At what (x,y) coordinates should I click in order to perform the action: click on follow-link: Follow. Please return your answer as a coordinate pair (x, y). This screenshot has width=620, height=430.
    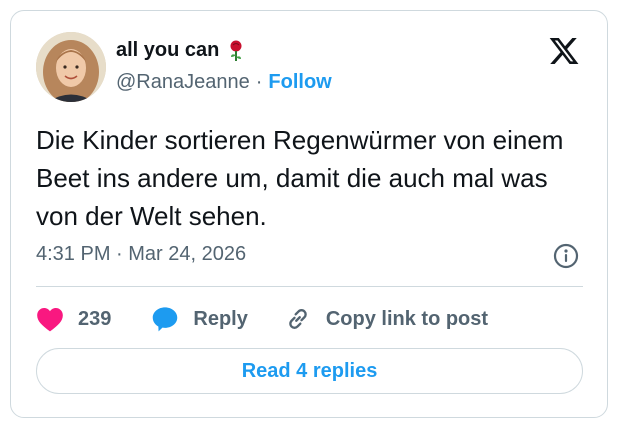
    Looking at the image, I should click on (299, 82).